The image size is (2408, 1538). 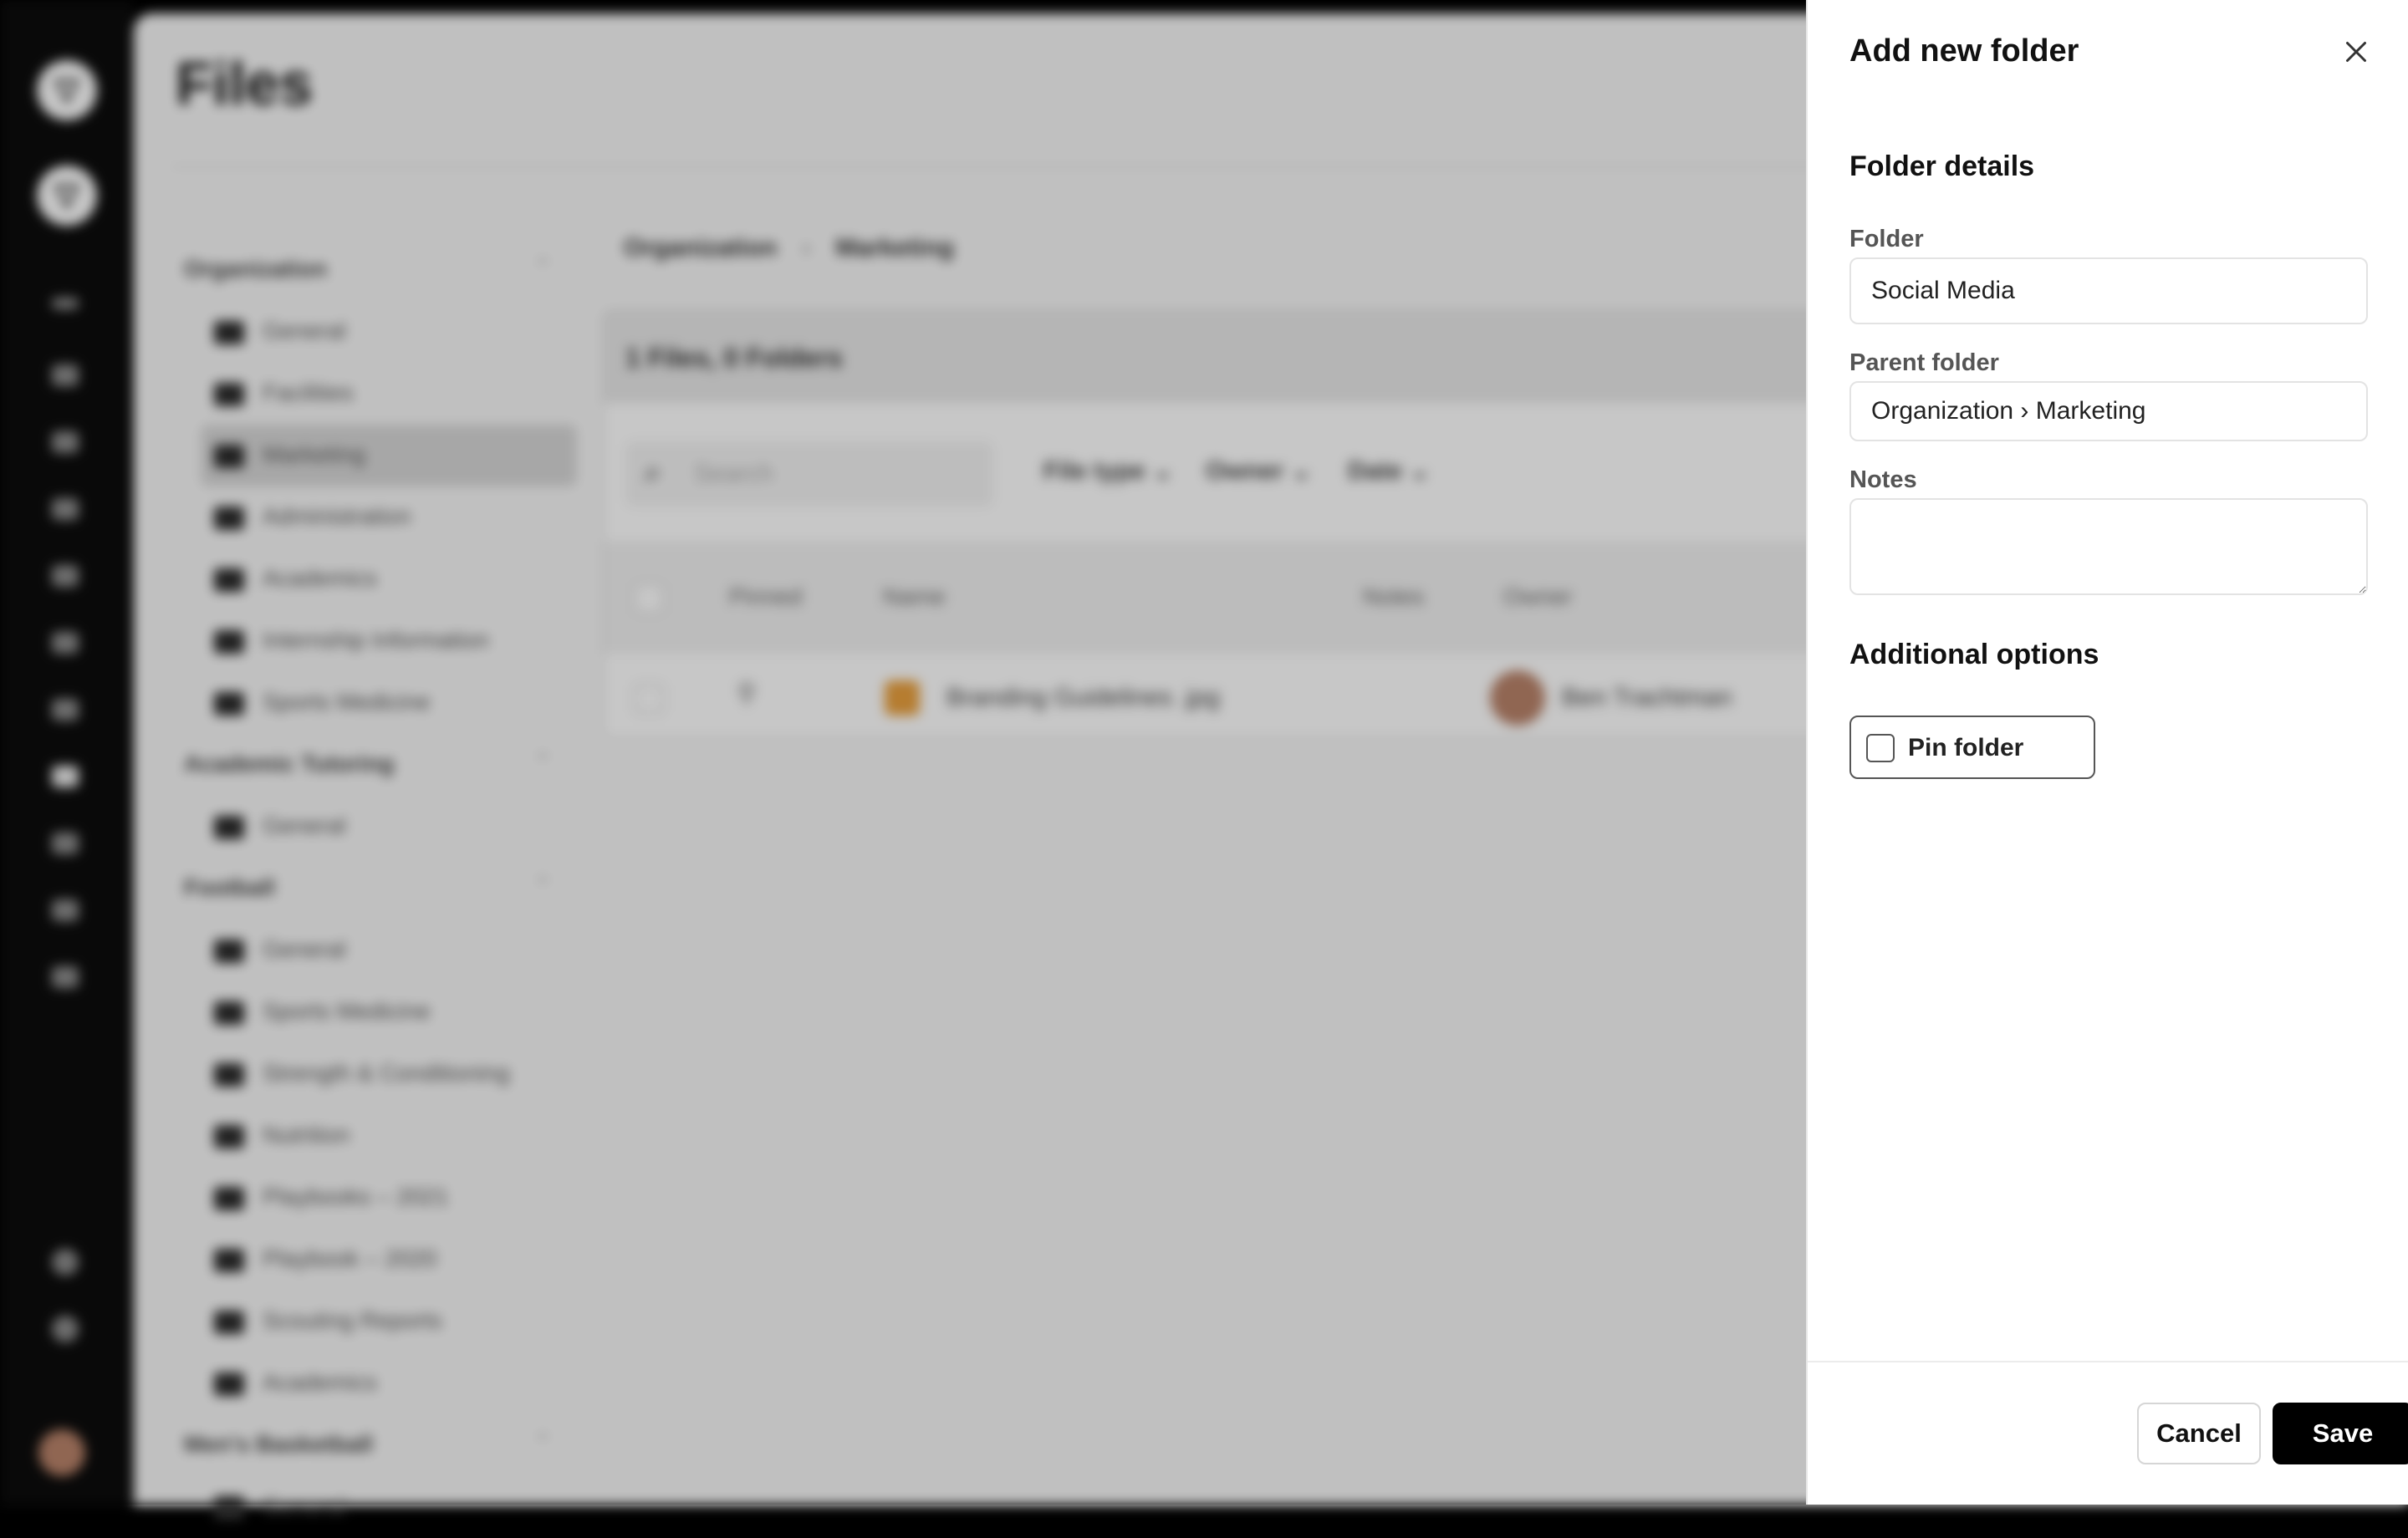 I want to click on pin-folder-label: Pin folder, so click(x=1966, y=747).